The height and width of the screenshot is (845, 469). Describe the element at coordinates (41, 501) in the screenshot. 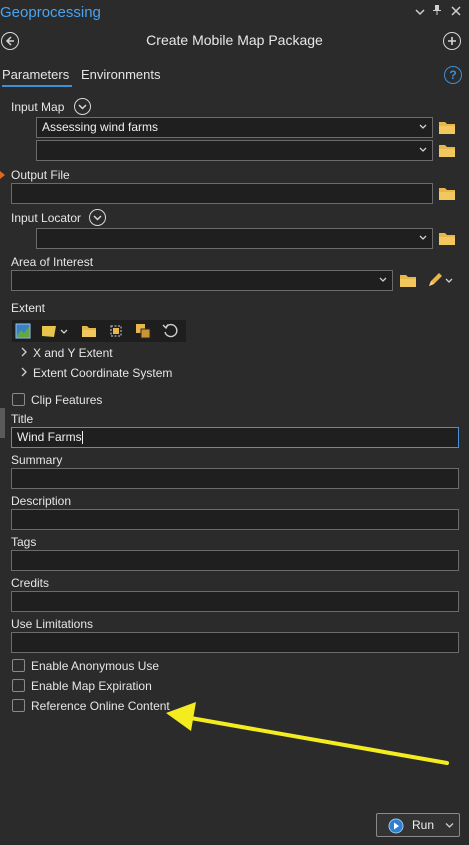

I see `description-label: Description` at that location.